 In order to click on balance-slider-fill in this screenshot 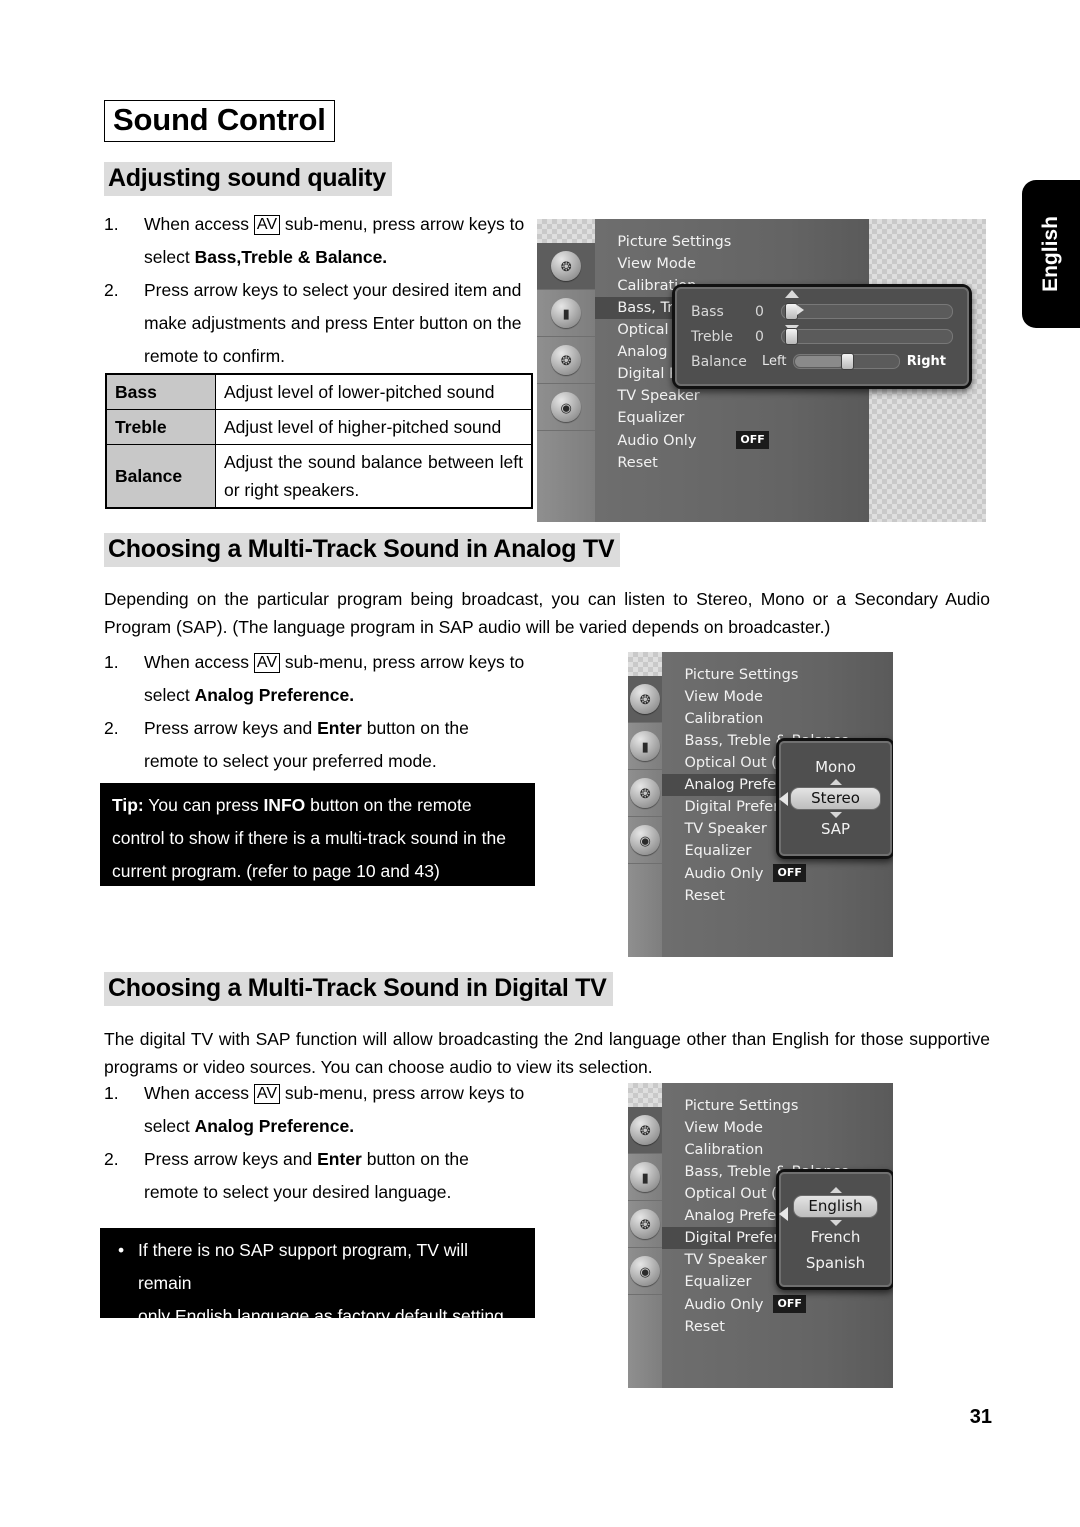, I will do `click(820, 361)`.